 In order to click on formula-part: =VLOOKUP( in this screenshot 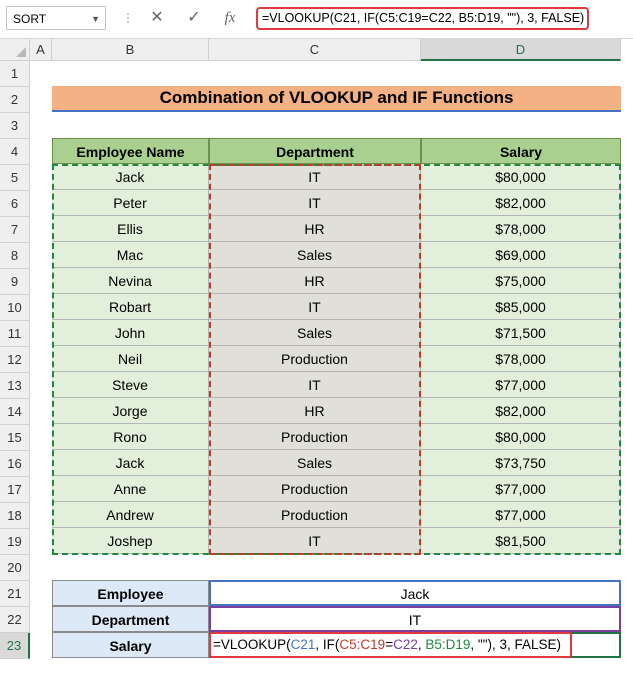, I will do `click(252, 644)`.